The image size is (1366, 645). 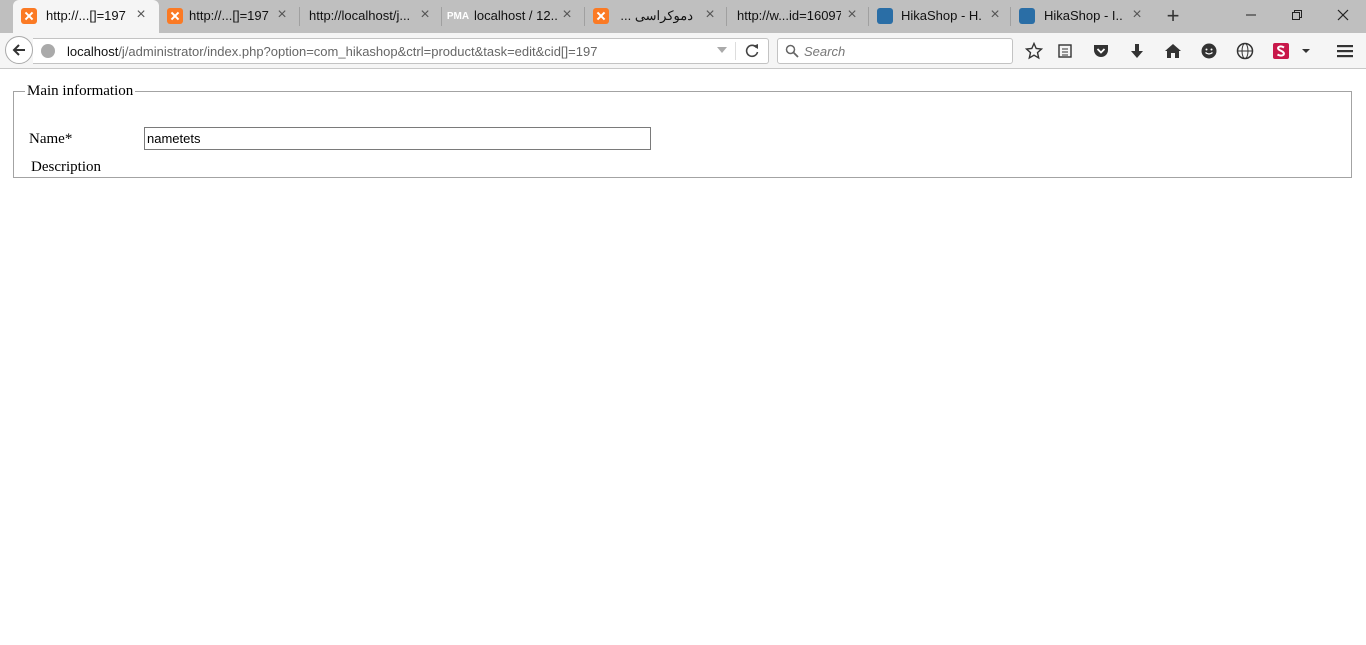 I want to click on bookmark-star-icon, so click(x=1034, y=51).